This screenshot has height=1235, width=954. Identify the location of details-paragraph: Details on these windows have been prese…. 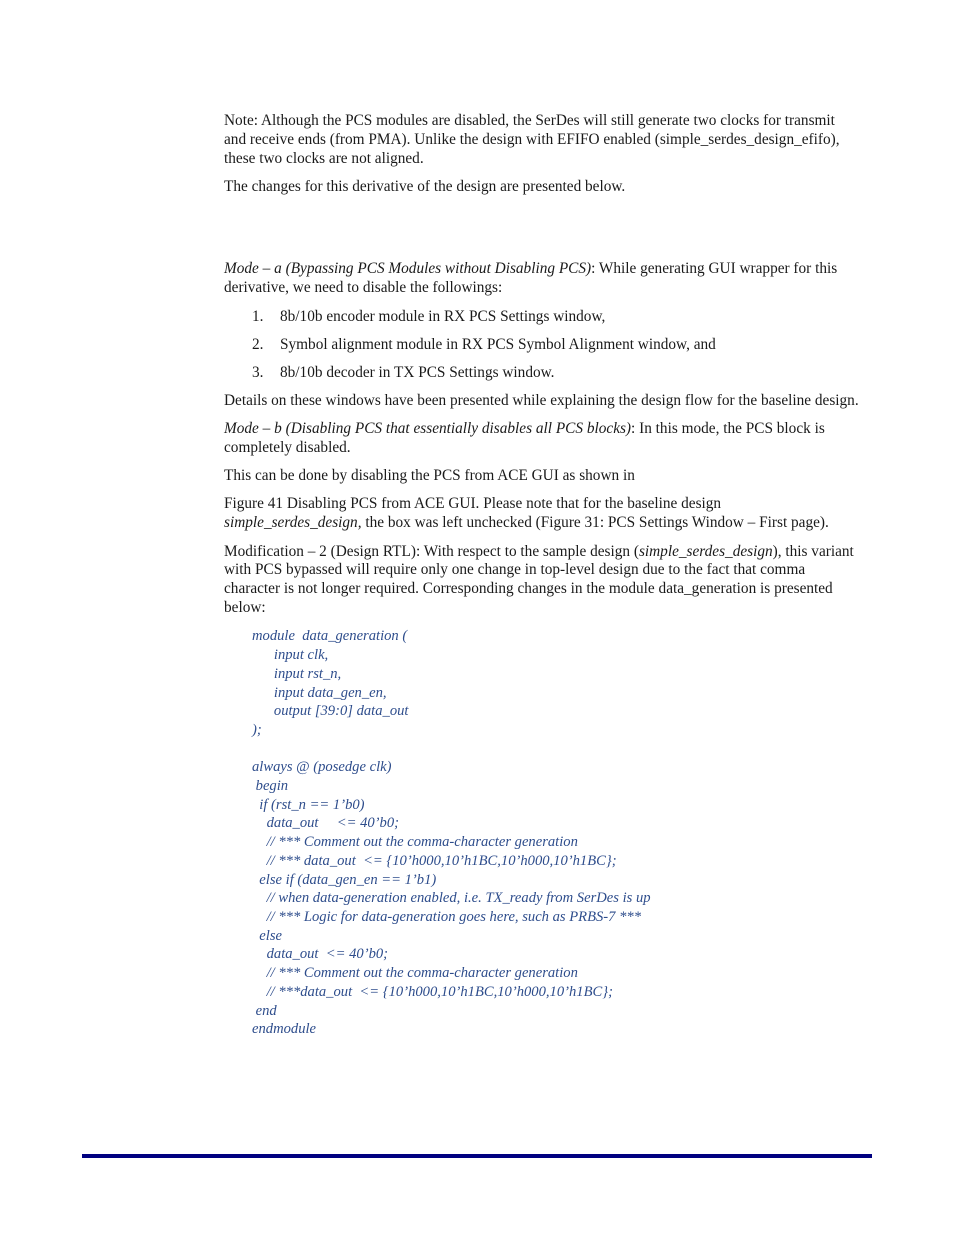
(541, 400).